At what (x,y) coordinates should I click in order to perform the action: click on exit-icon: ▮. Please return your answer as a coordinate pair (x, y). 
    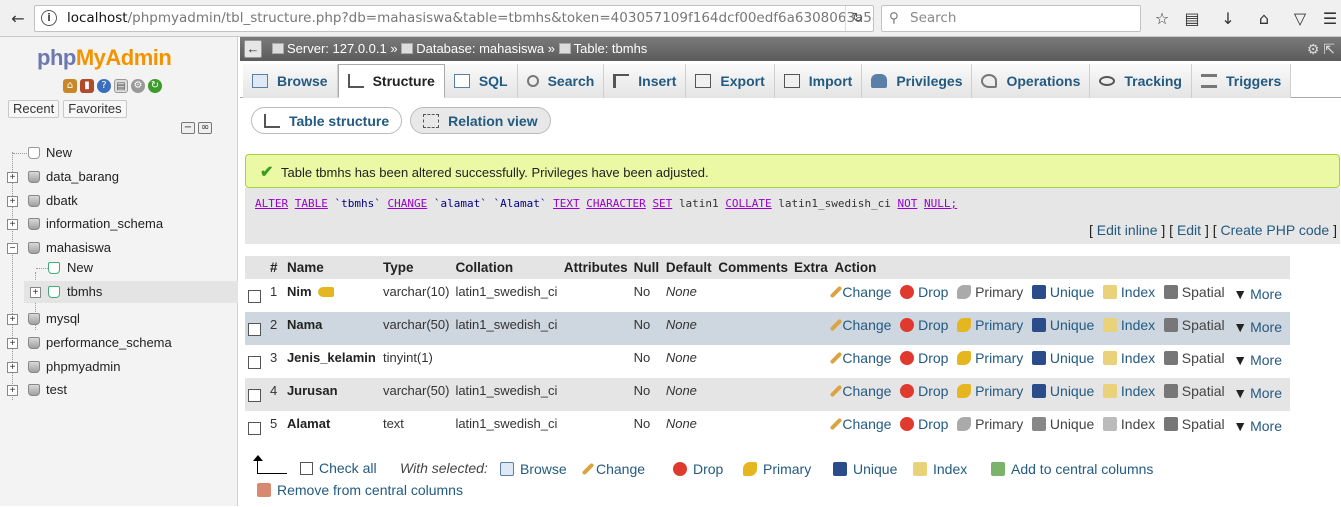
    Looking at the image, I should click on (87, 86).